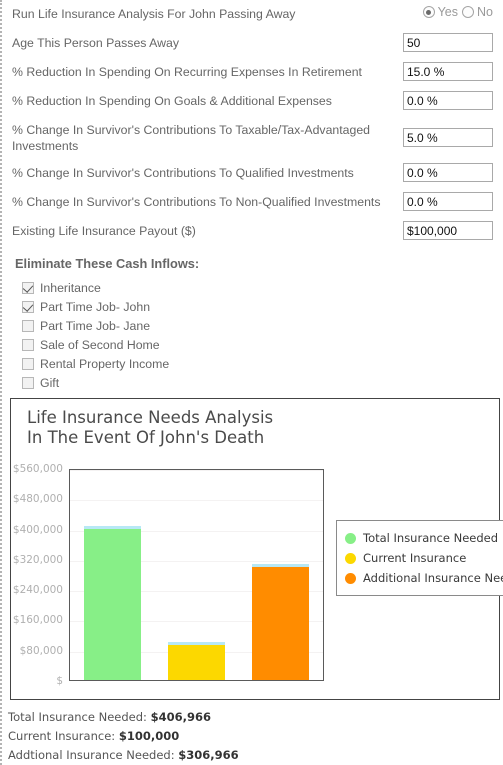  I want to click on radio-option-yes: Yes, so click(440, 12).